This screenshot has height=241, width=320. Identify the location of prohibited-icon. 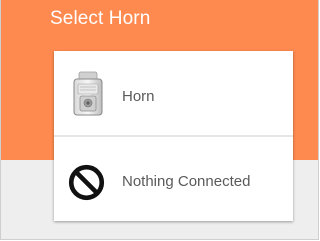
(86, 182).